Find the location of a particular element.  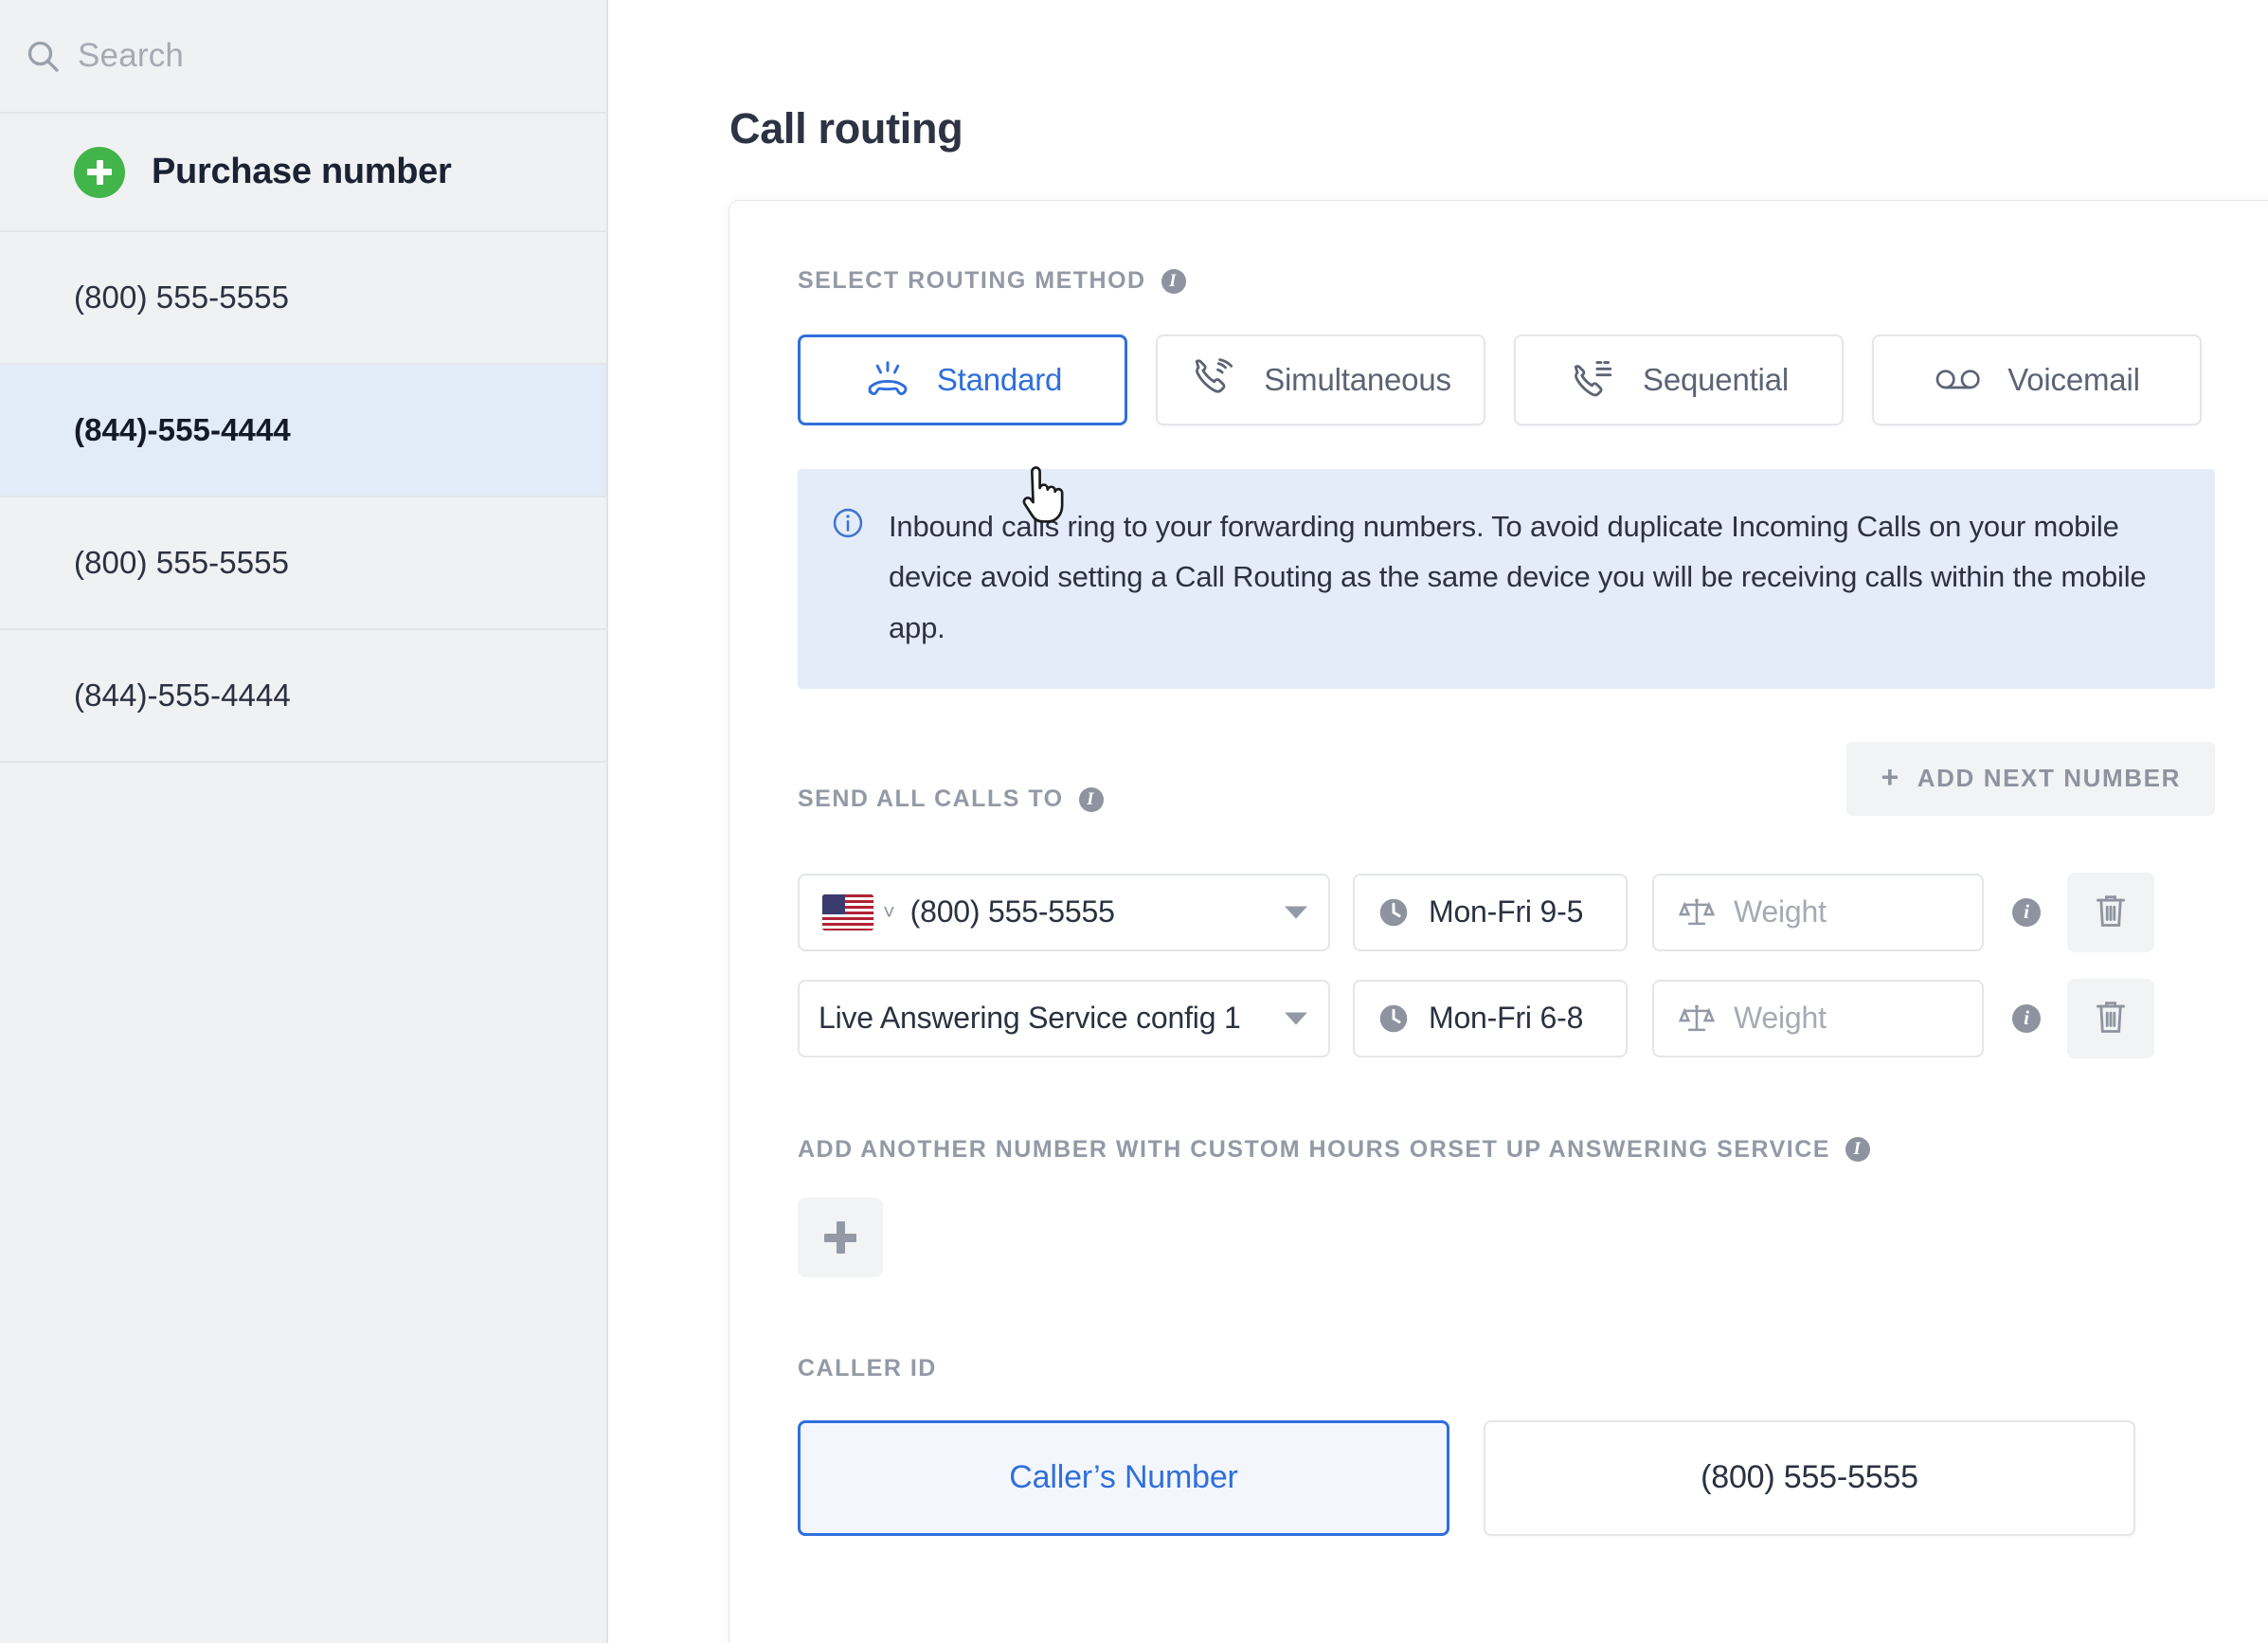

info-icon-row-1: i is located at coordinates (2026, 1018).